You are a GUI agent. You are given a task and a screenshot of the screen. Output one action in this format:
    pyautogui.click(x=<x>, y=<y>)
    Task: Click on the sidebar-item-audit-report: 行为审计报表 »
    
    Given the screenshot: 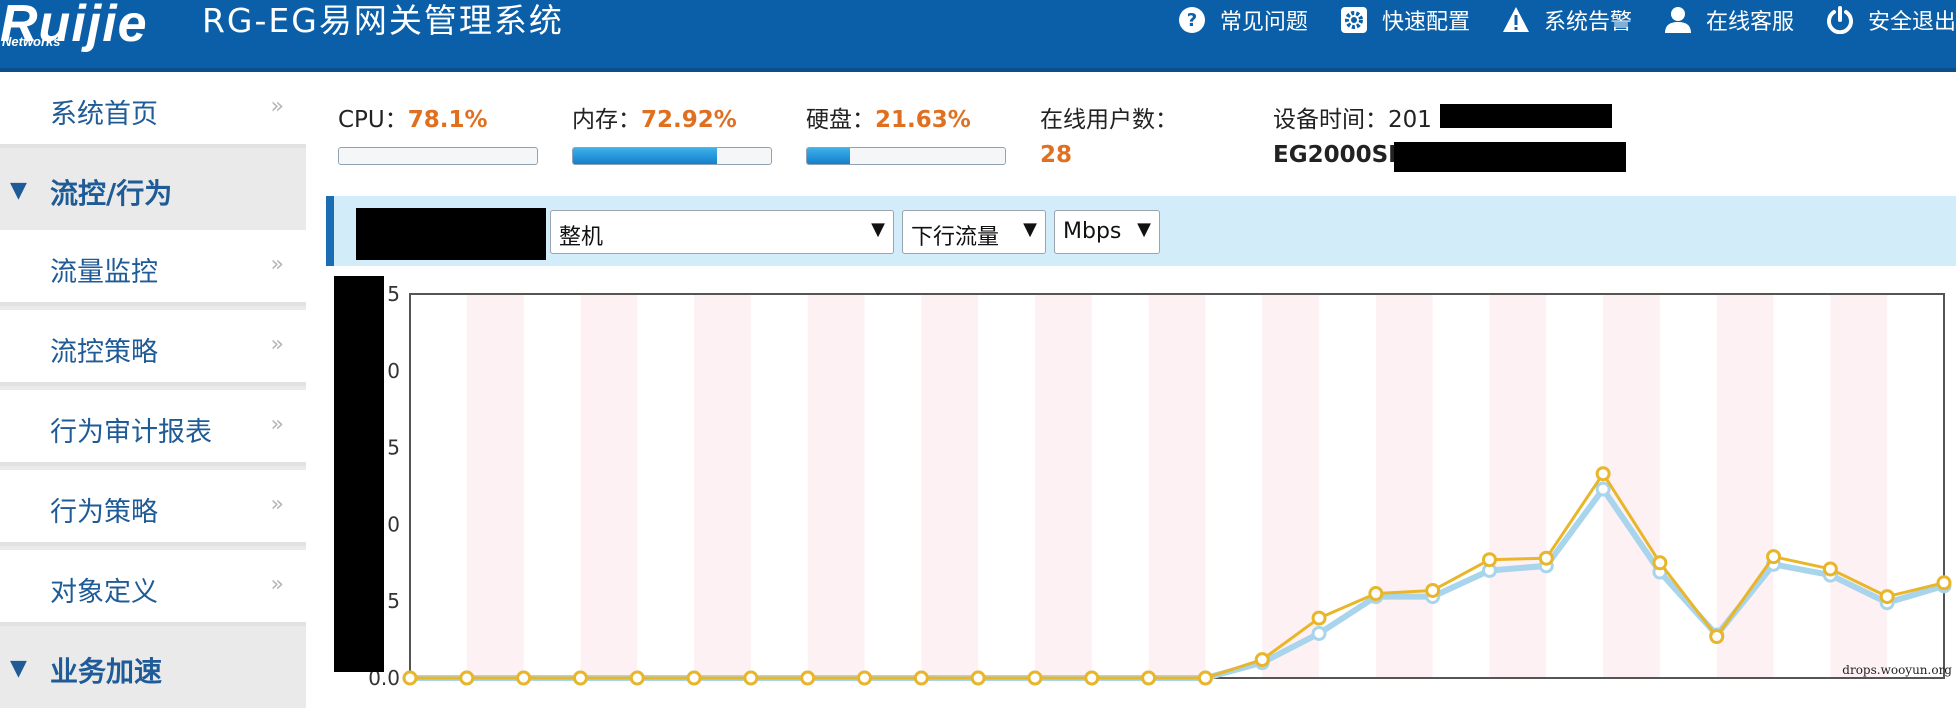 What is the action you would take?
    pyautogui.click(x=153, y=428)
    